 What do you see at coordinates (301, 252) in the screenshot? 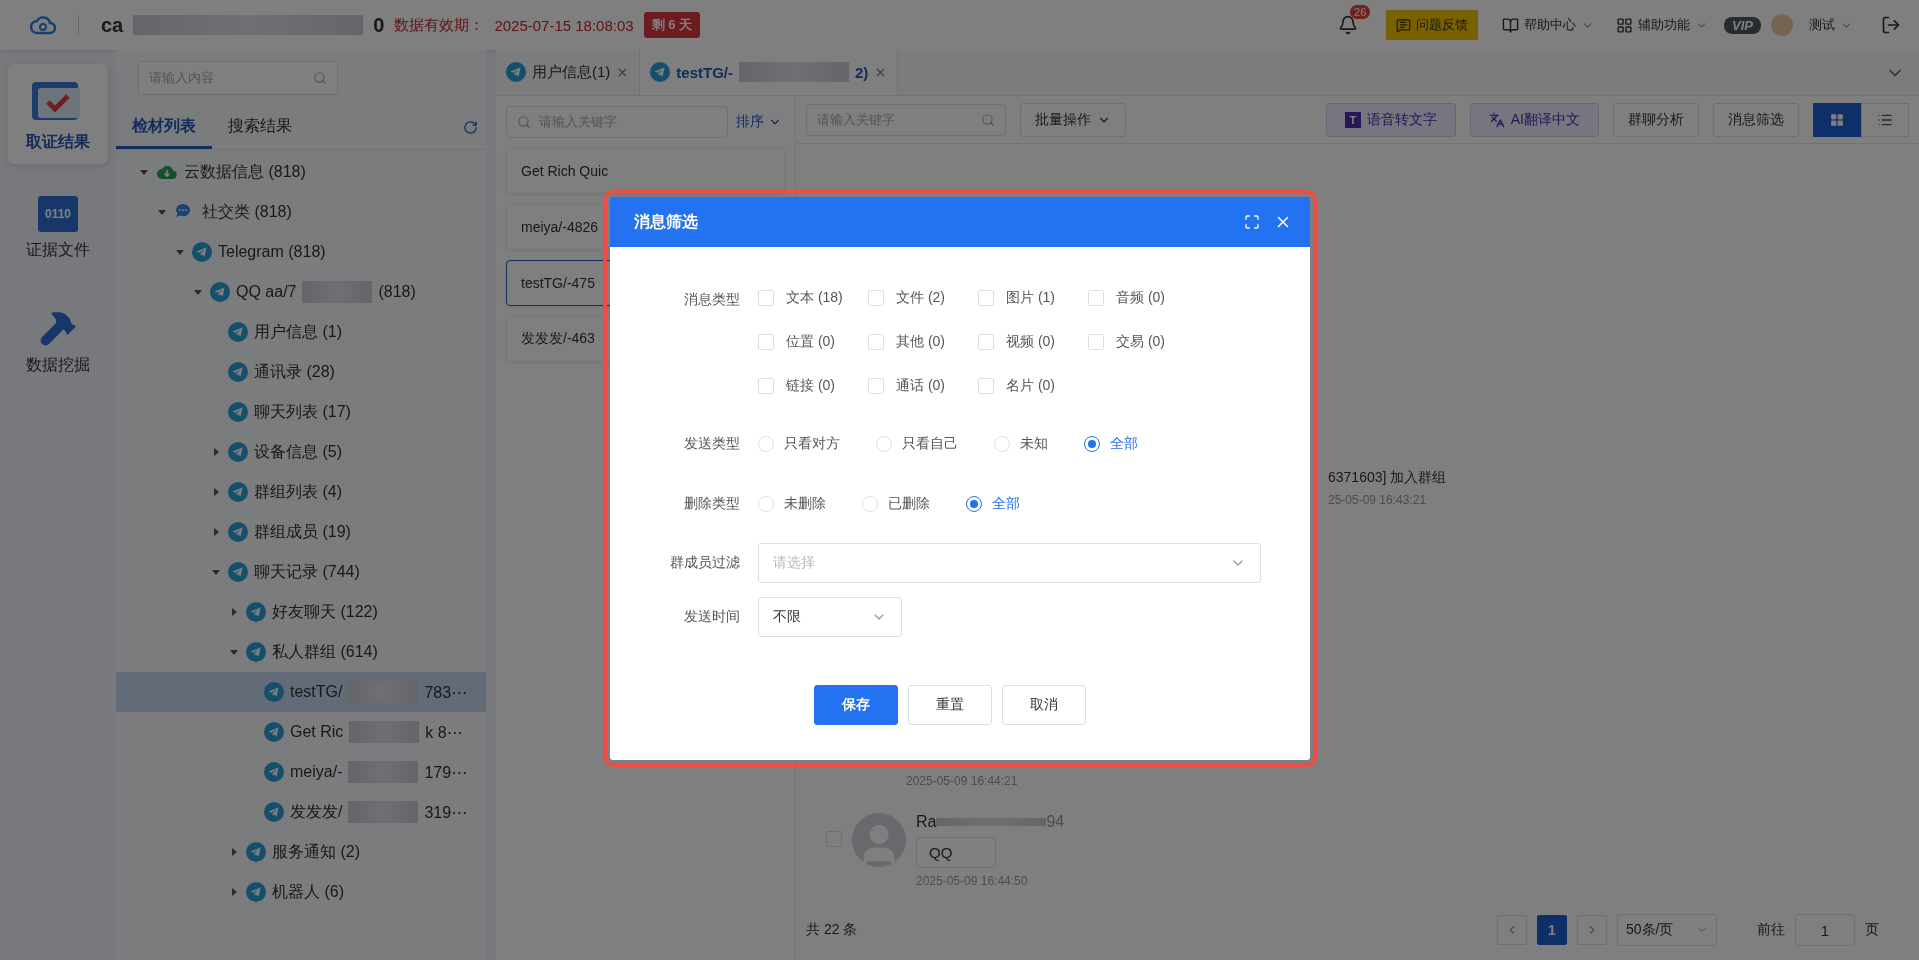
I see `tree-item: Telegram (818)` at bounding box center [301, 252].